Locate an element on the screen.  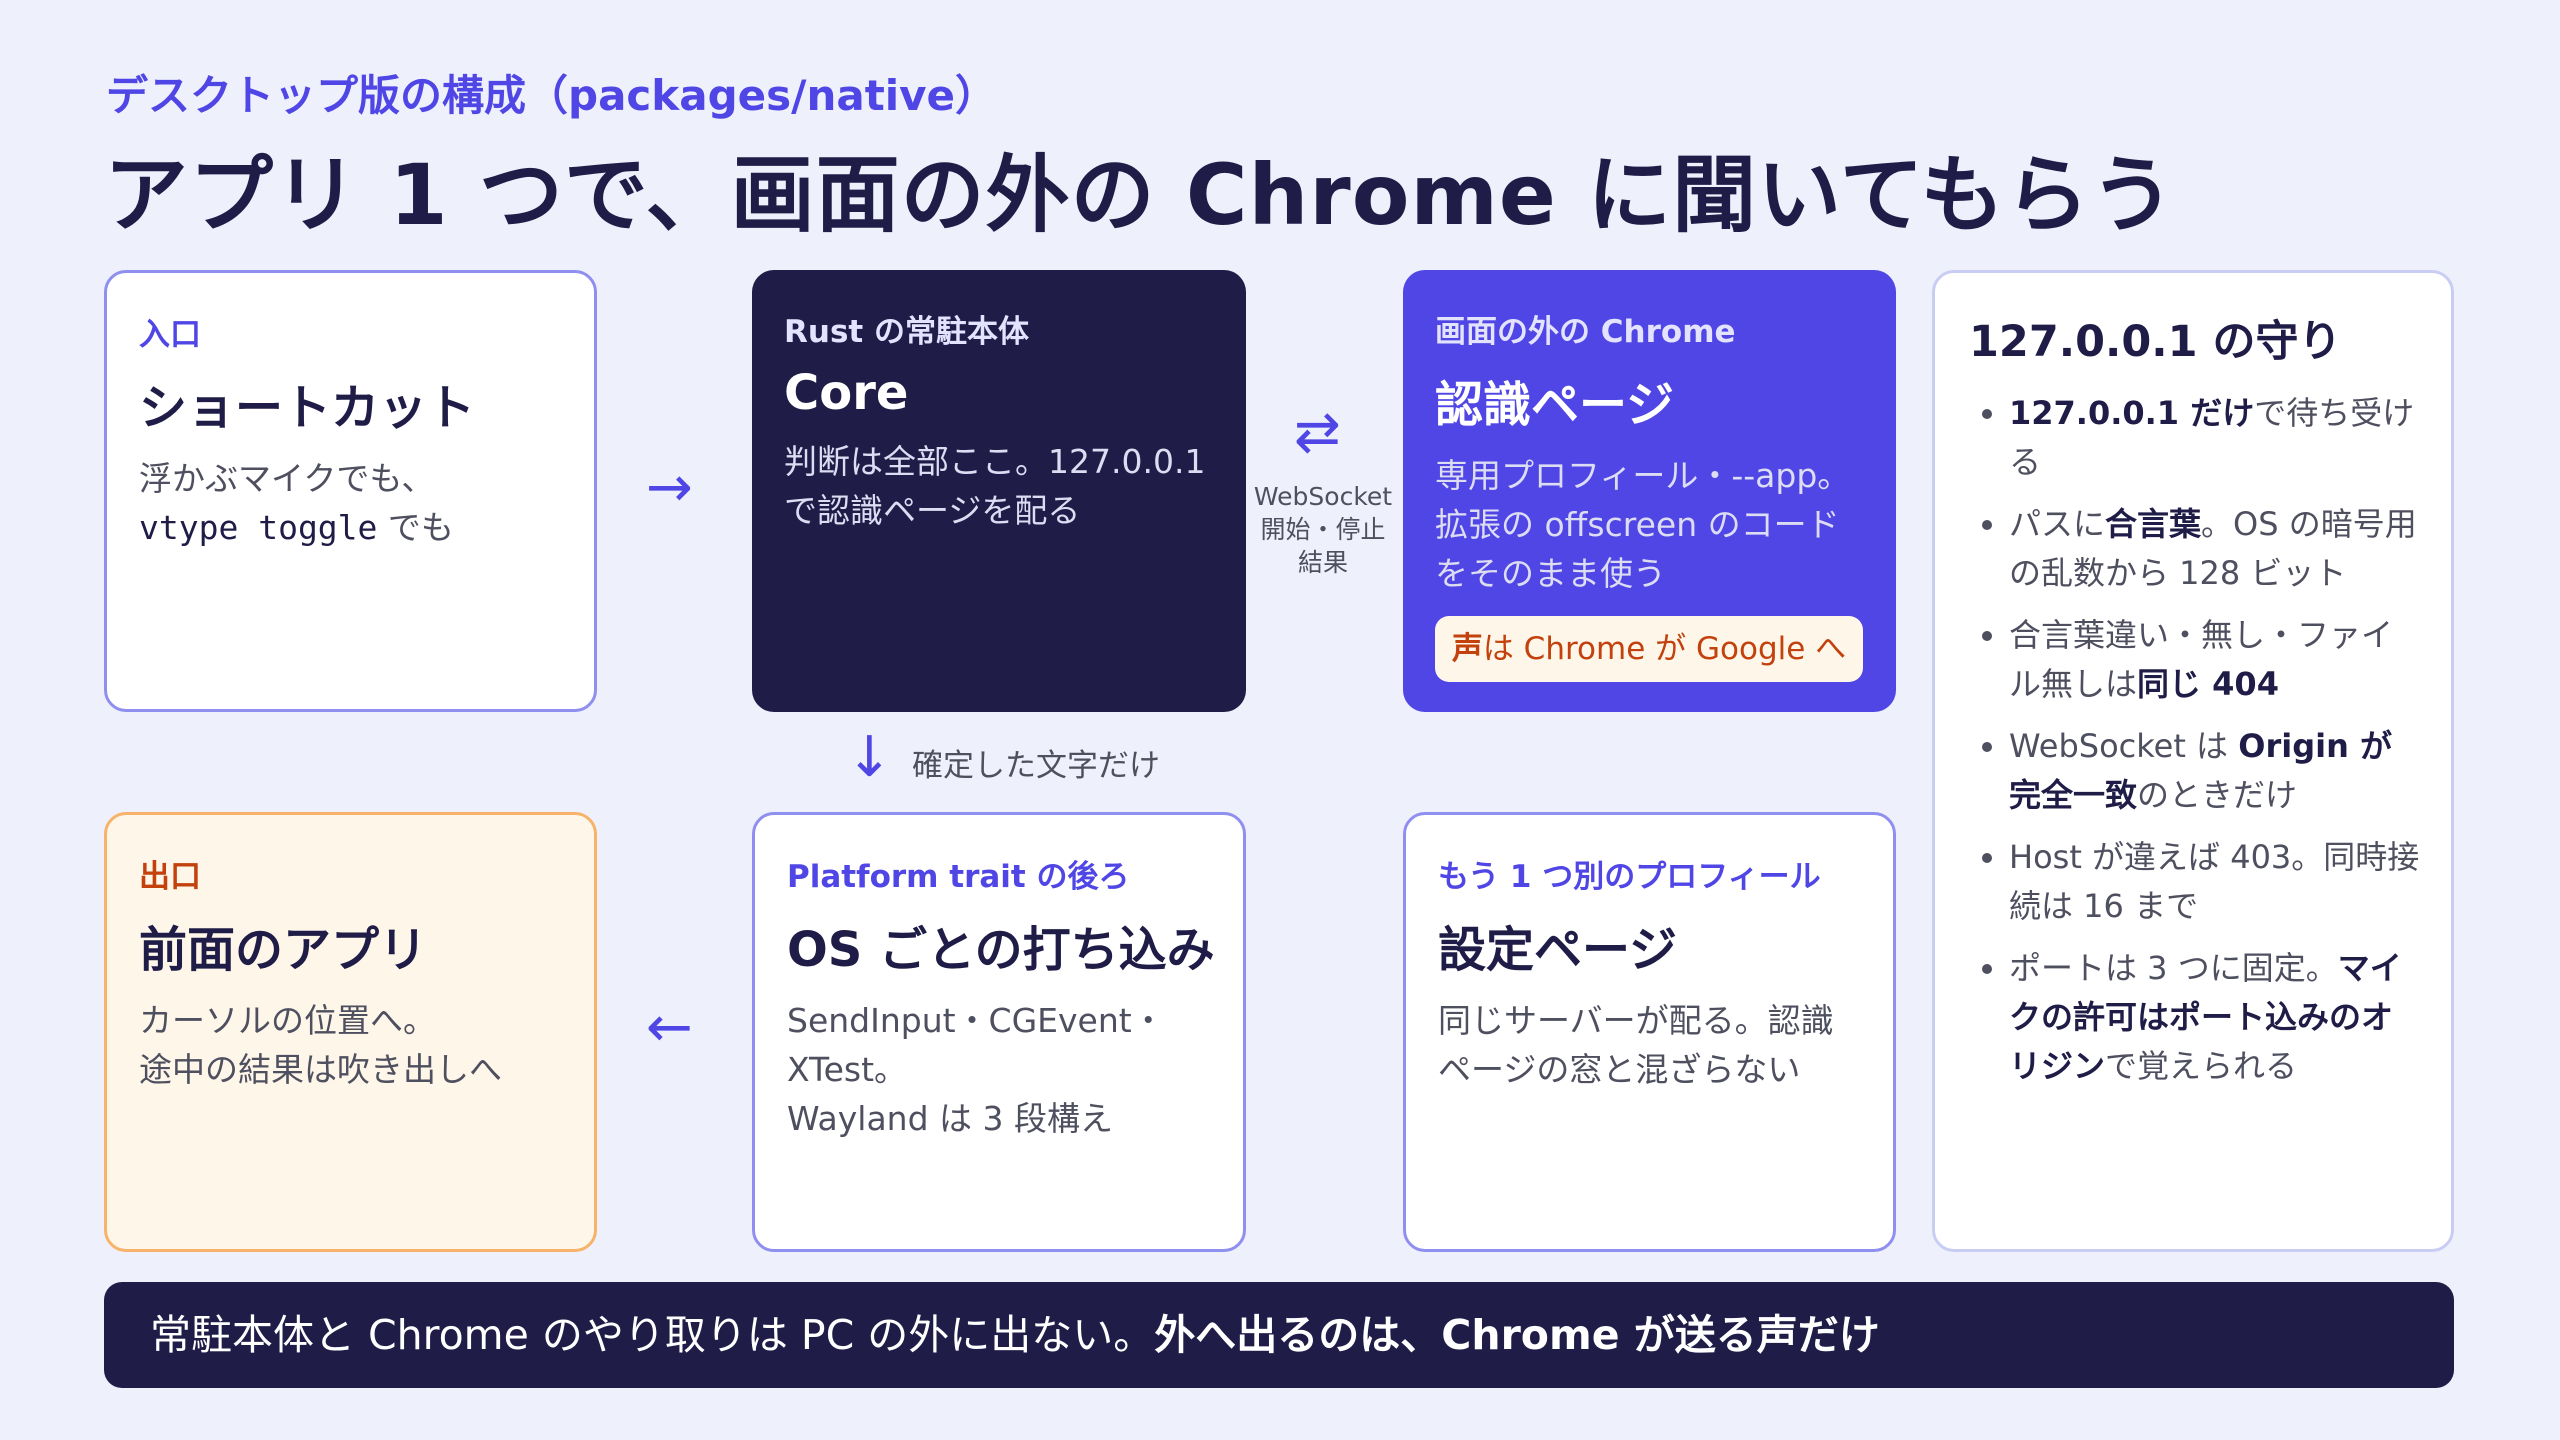
platform-desc-line2: Wayland は 3 段構え is located at coordinates (950, 1118).